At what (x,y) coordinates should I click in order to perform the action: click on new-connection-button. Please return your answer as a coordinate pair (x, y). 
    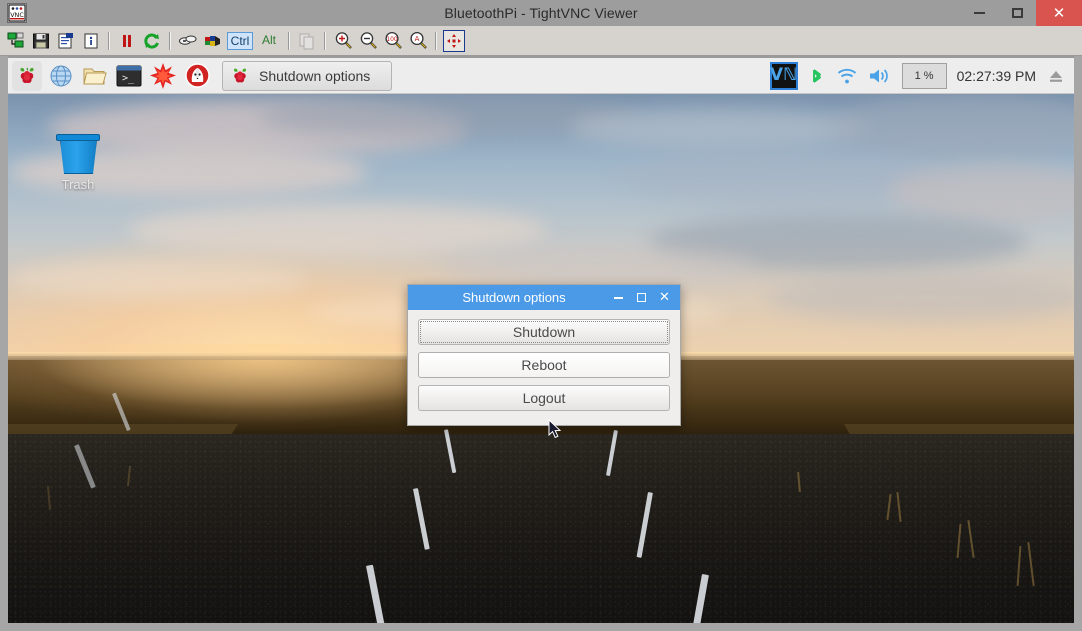
    Looking at the image, I should click on (16, 41).